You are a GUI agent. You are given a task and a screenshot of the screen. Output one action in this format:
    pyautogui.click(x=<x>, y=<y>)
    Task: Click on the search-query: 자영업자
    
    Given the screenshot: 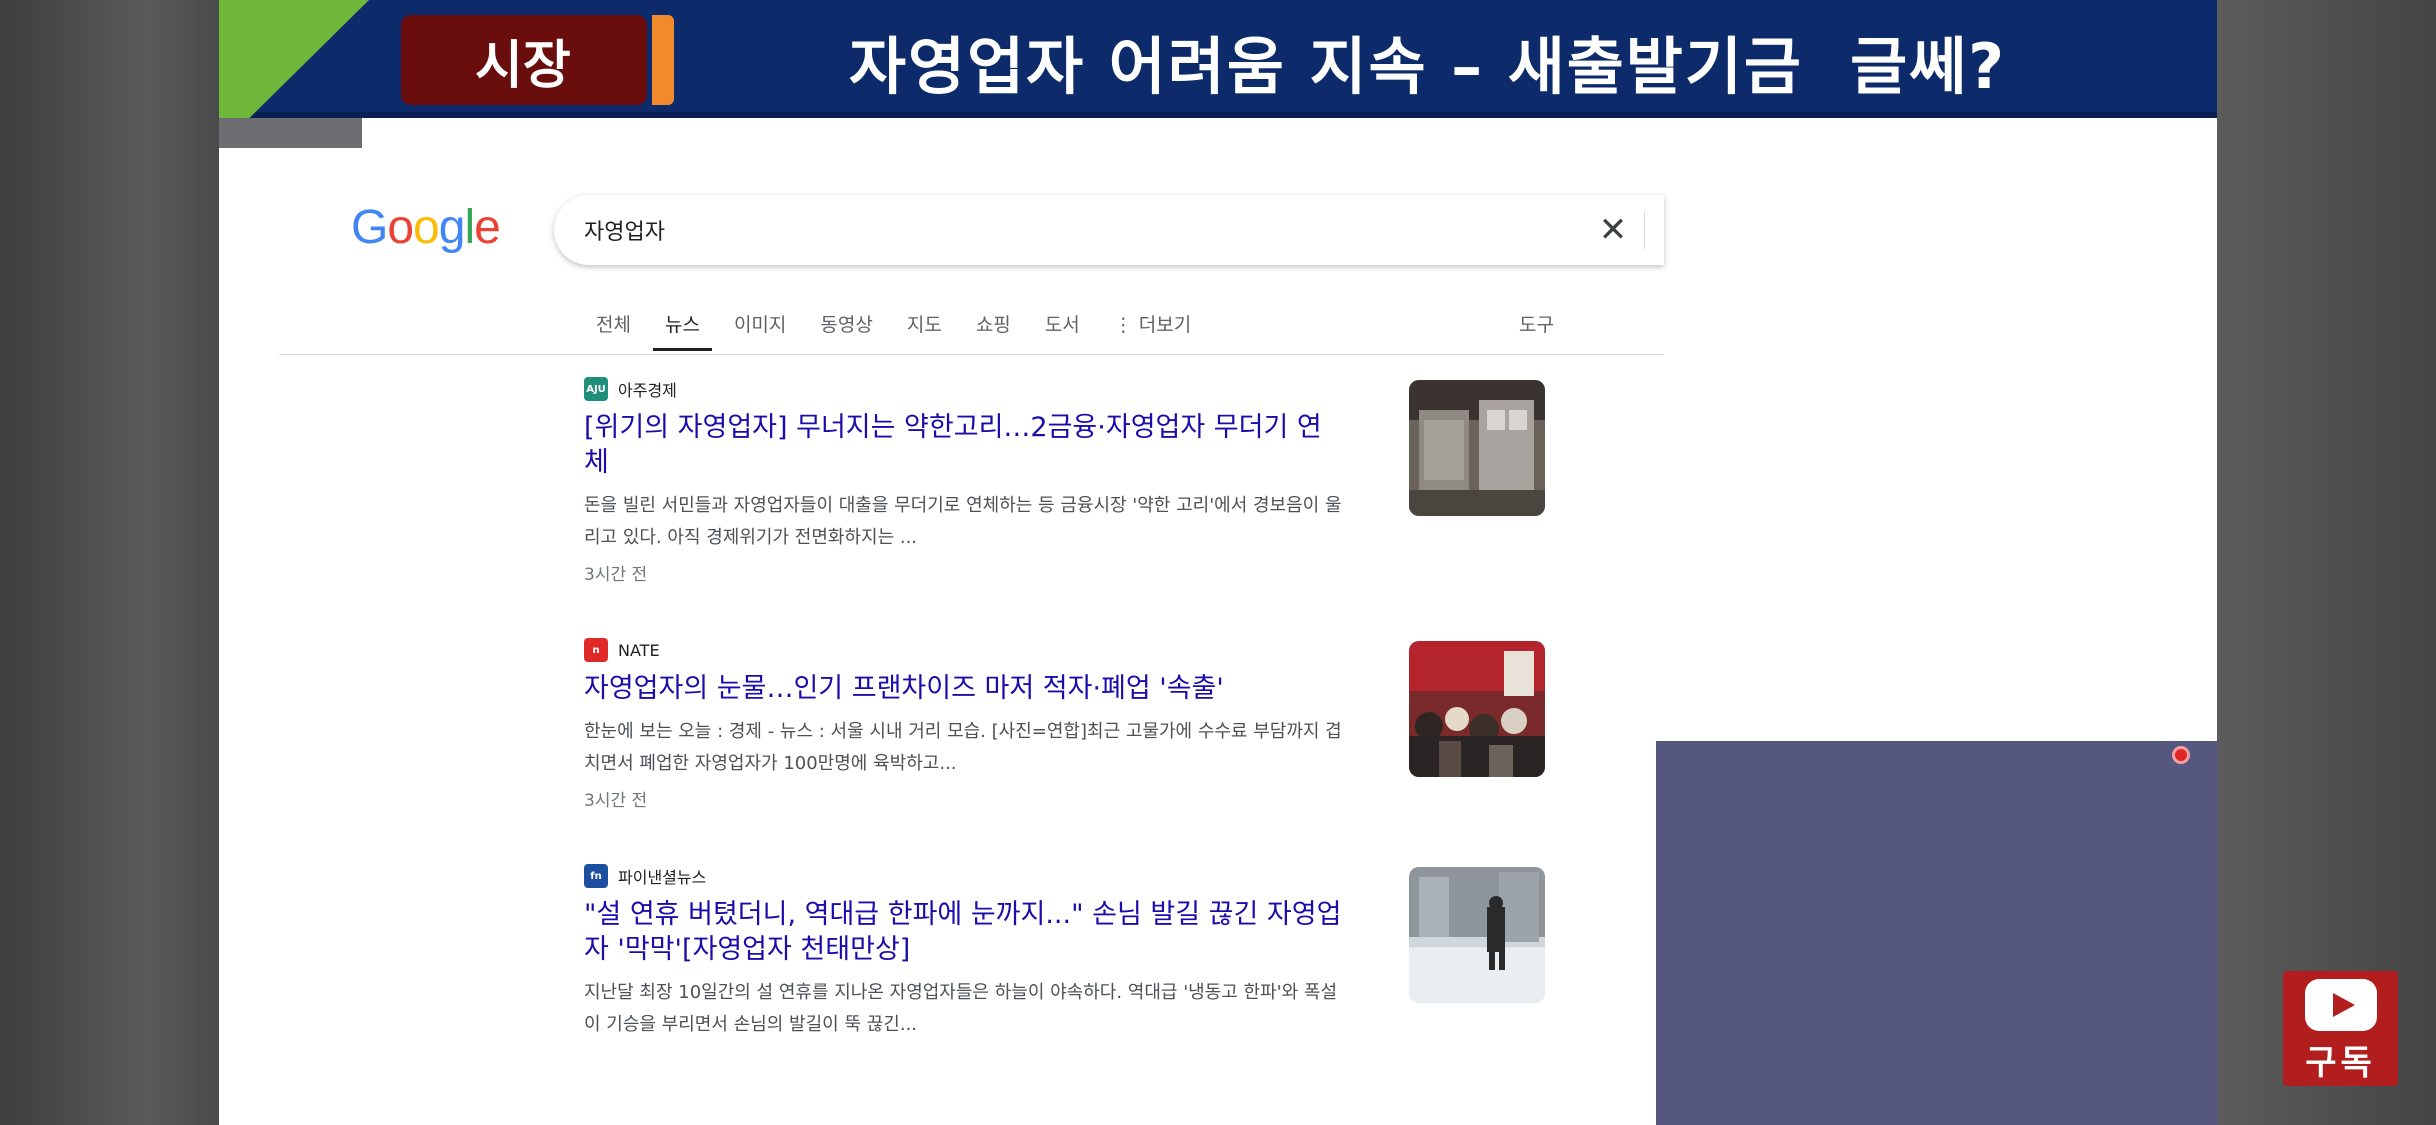 What is the action you would take?
    pyautogui.click(x=624, y=230)
    